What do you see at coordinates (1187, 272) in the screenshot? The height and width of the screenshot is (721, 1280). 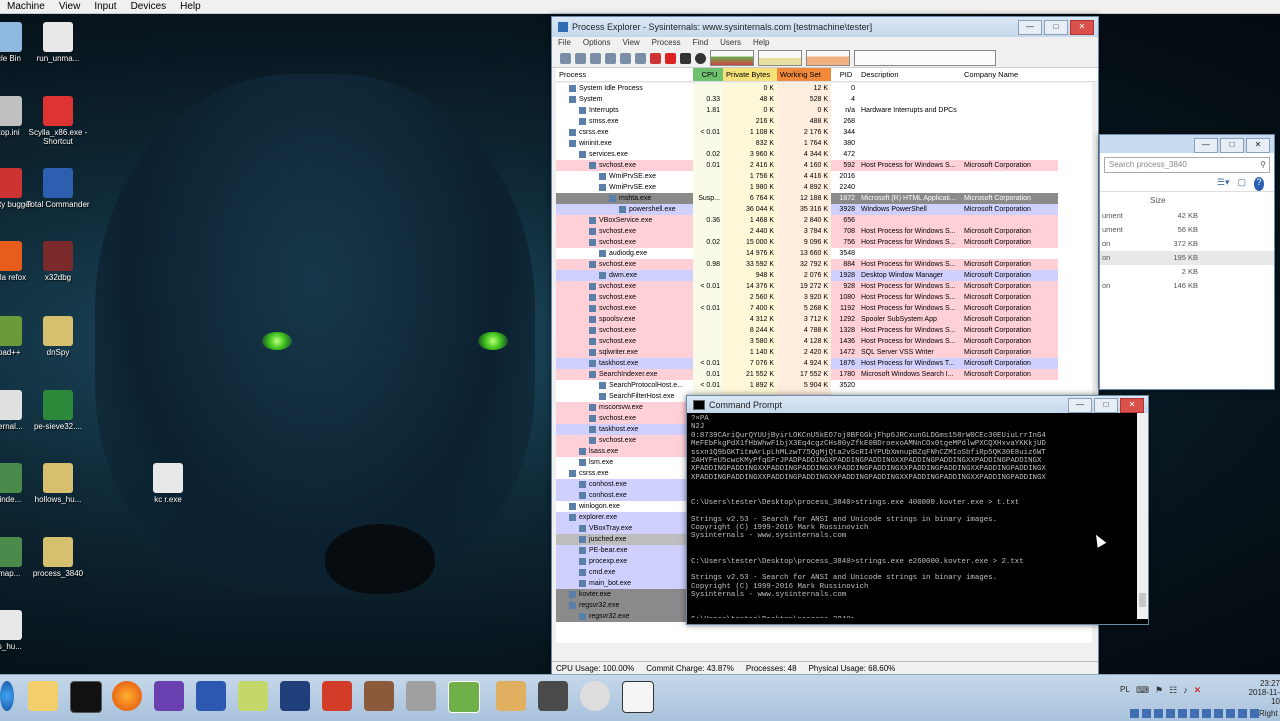 I see `explorer-file-row: 2 KB` at bounding box center [1187, 272].